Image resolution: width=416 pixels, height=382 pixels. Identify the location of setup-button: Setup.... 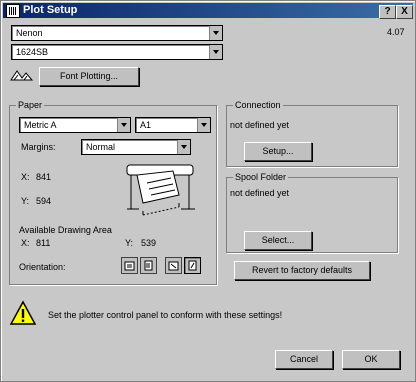
(278, 151).